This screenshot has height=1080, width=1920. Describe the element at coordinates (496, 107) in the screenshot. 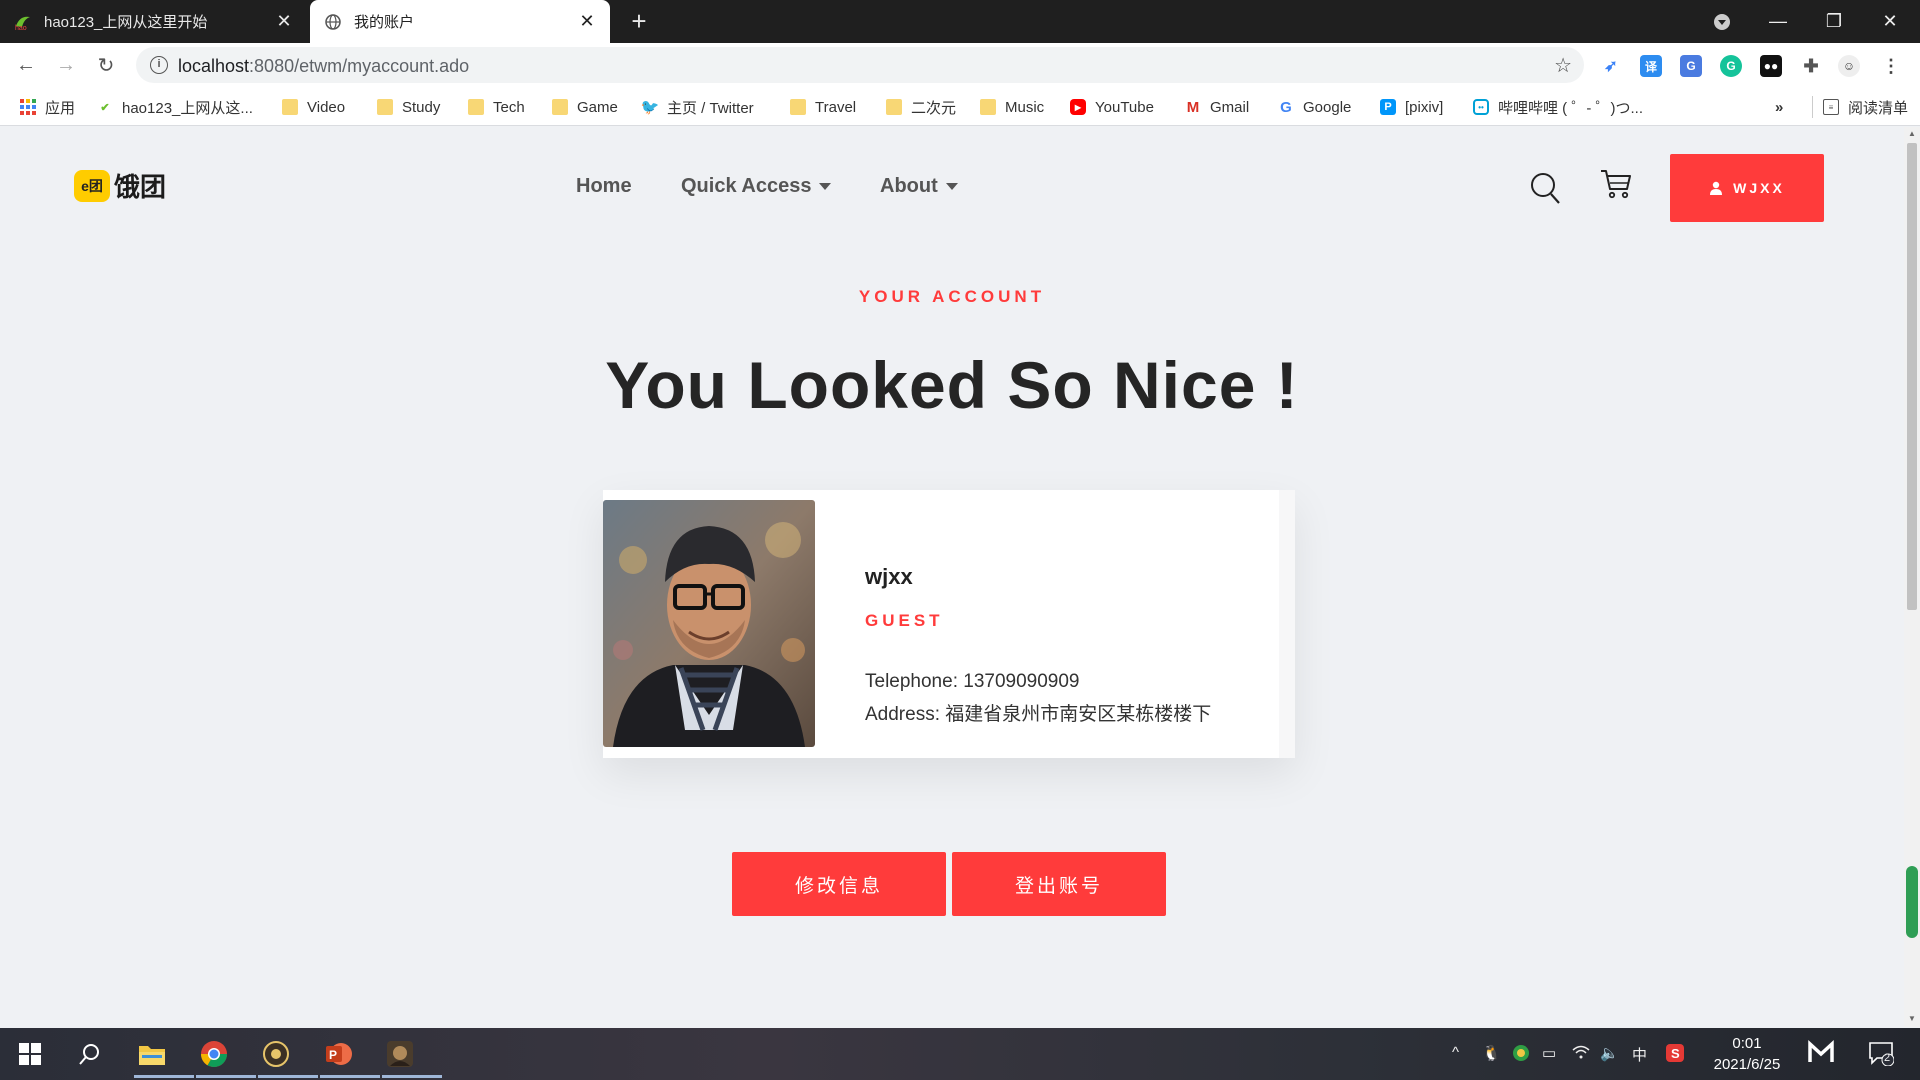

I see `bookmark-tech: Tech` at that location.